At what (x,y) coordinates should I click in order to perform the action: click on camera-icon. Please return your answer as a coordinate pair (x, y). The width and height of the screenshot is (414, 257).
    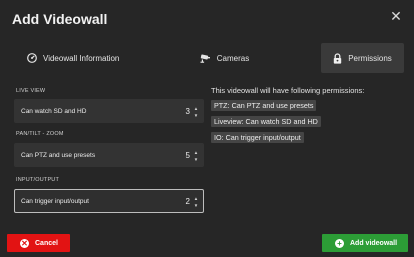
    Looking at the image, I should click on (205, 58).